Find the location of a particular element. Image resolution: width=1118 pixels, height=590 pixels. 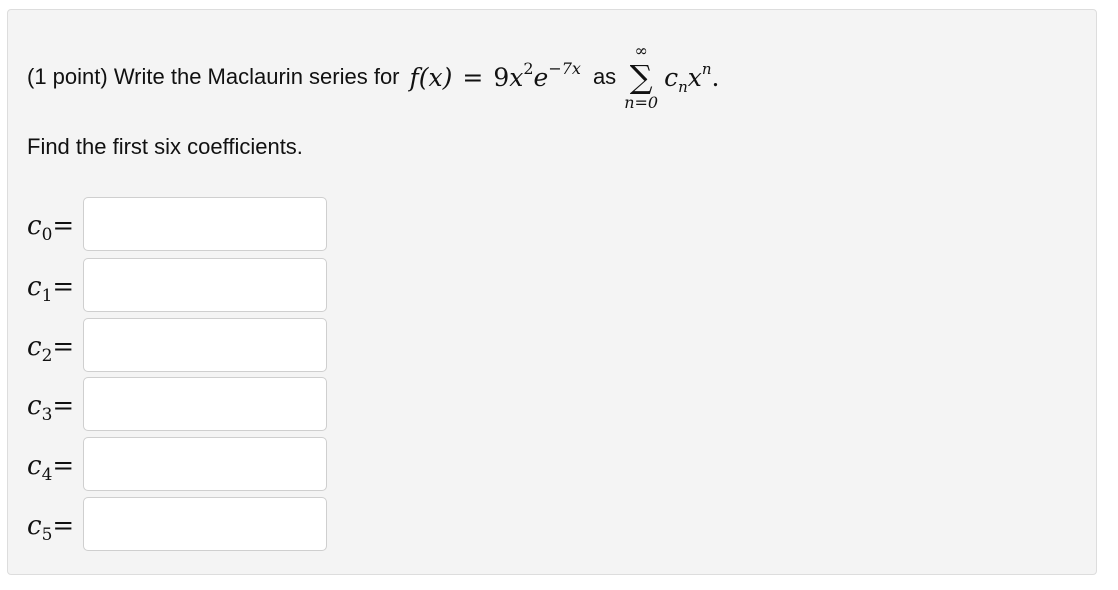

coefficient-label-c3: c3= is located at coordinates (51, 408).